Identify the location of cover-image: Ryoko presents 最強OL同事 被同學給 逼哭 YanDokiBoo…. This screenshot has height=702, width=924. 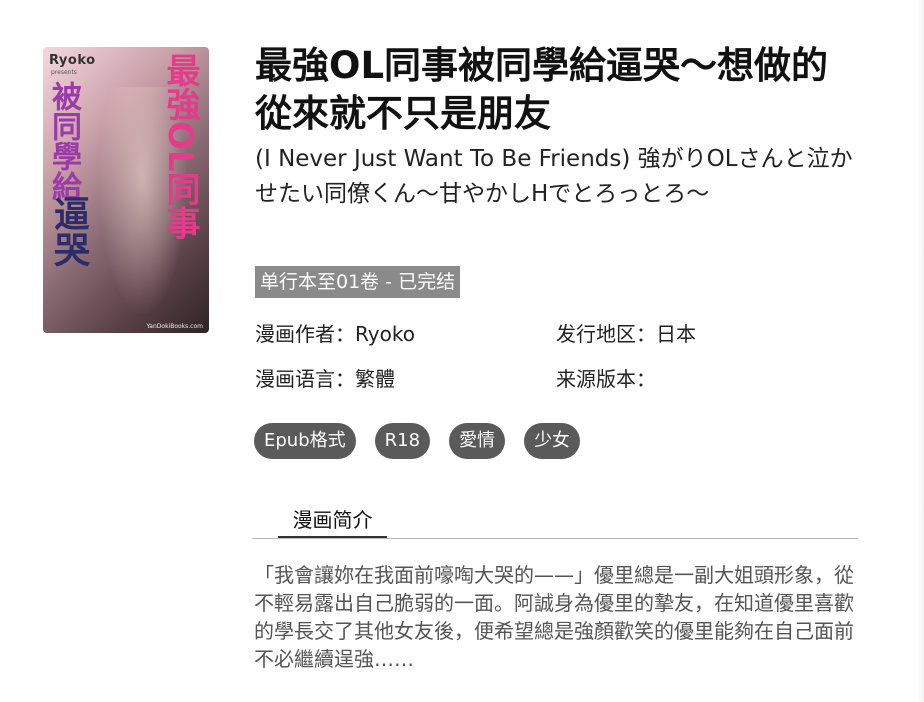
(126, 190).